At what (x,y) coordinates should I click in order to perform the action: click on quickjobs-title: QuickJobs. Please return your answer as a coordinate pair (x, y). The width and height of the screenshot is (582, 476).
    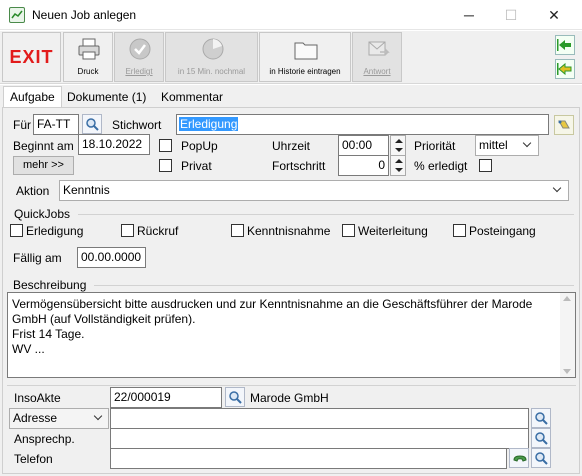
    Looking at the image, I should click on (42, 214).